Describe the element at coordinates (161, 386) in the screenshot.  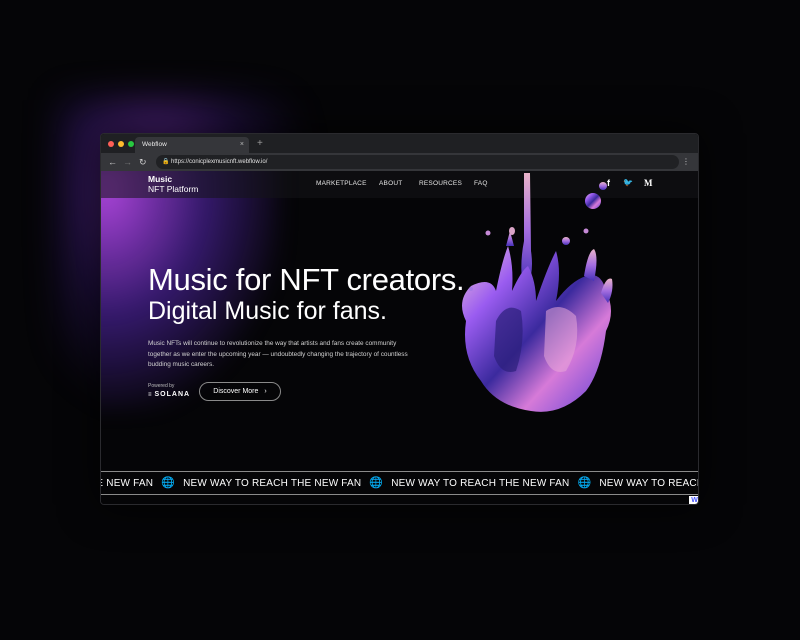
I see `powered-by-label: Powered by` at that location.